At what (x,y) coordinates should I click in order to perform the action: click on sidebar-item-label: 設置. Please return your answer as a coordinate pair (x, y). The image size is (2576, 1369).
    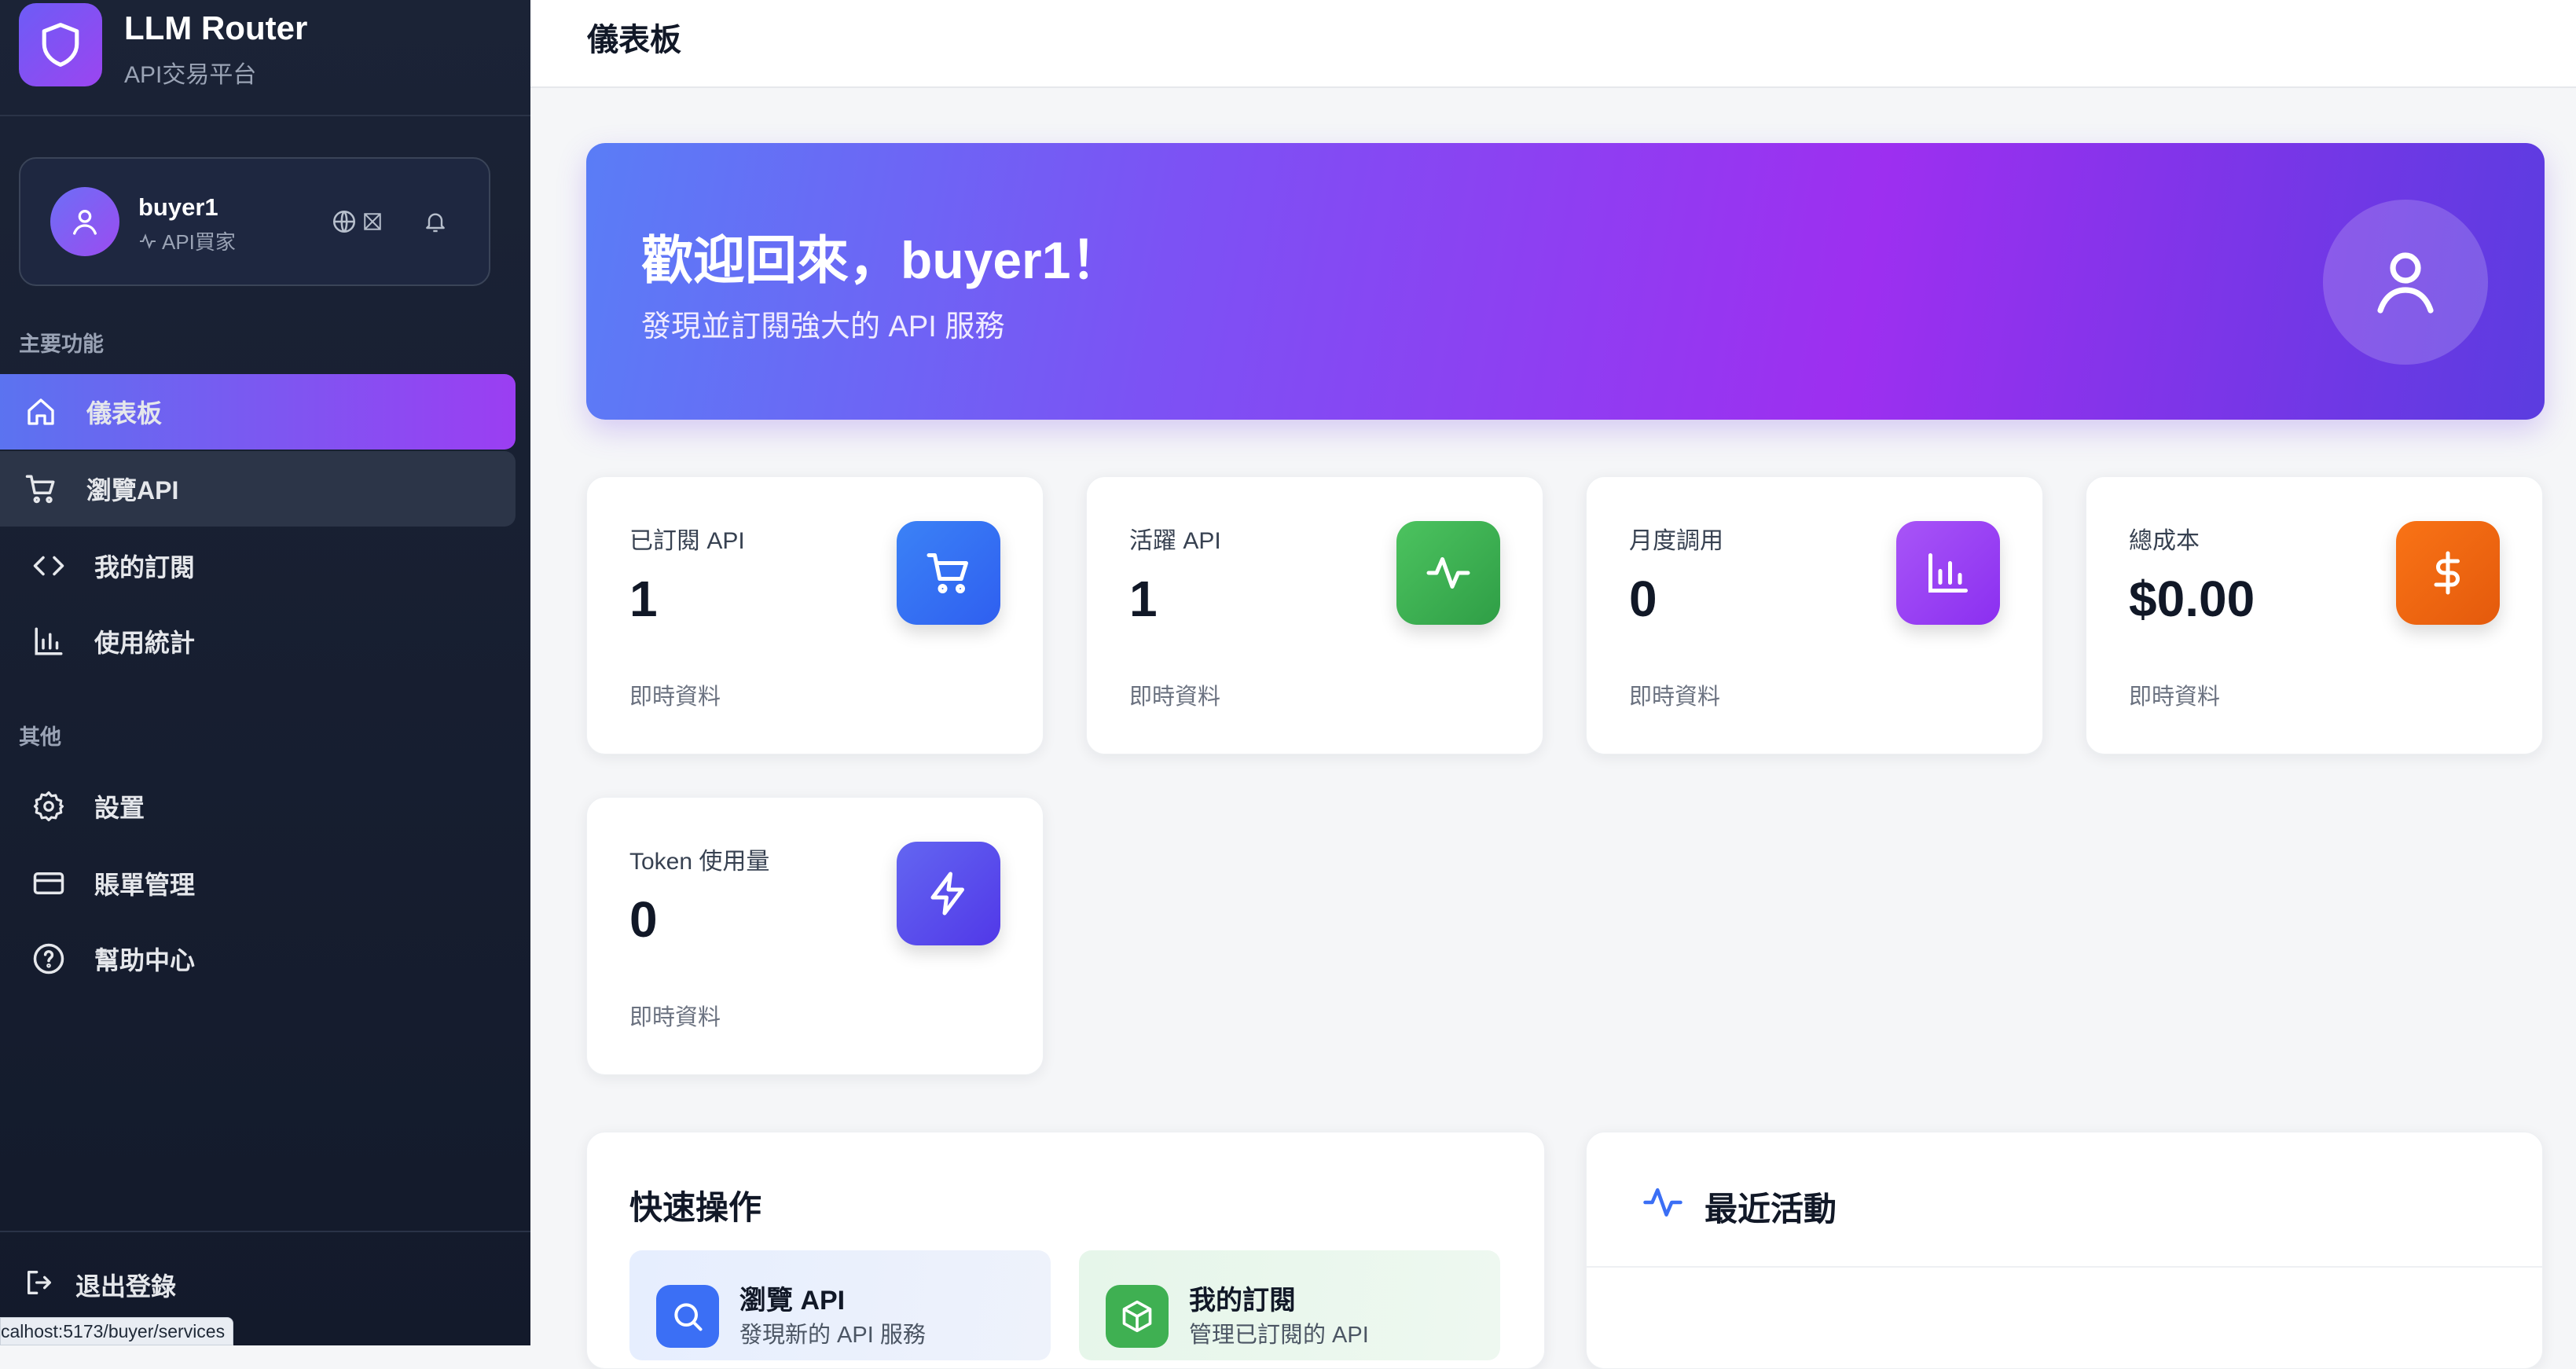
    Looking at the image, I should click on (119, 808).